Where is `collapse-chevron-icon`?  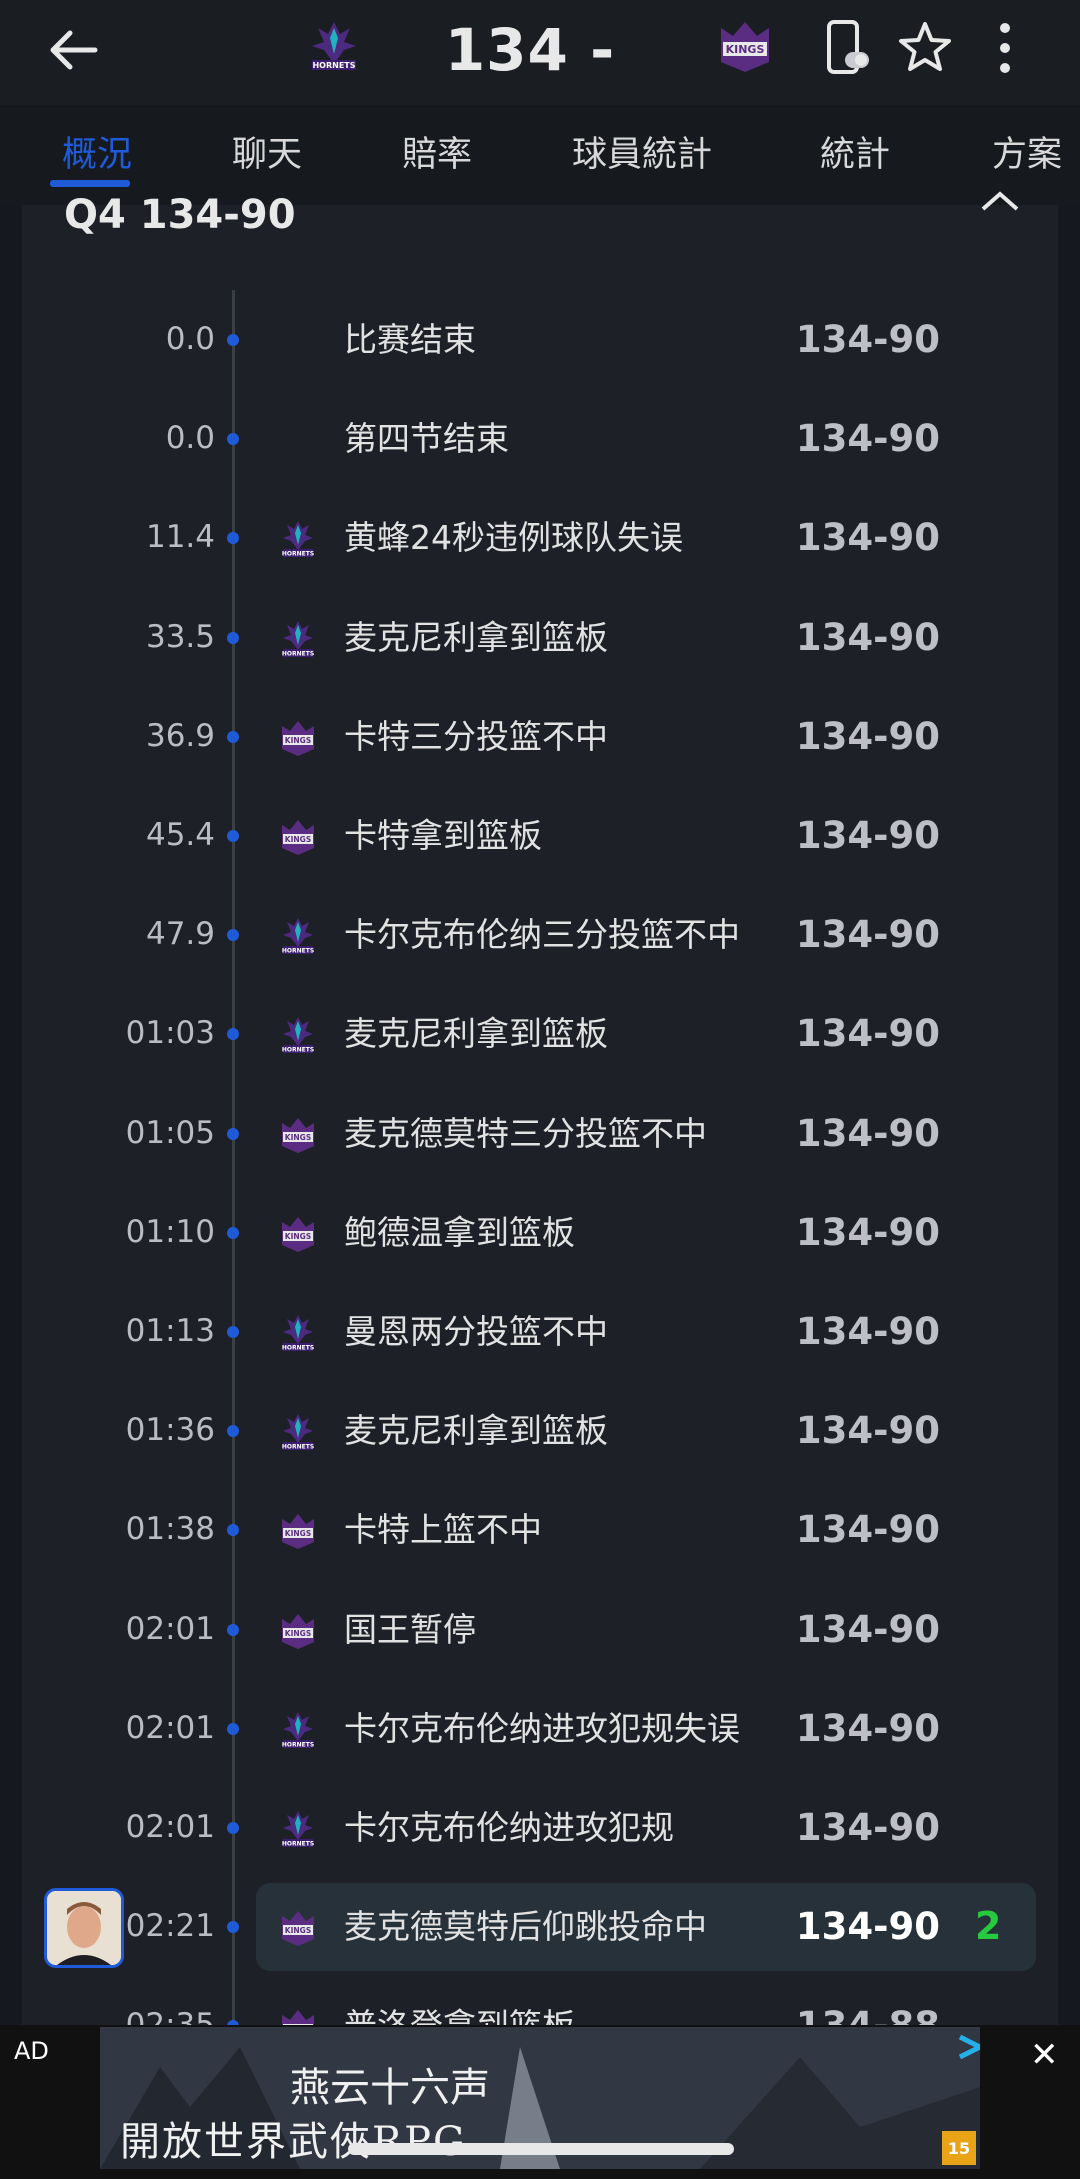
collapse-chevron-icon is located at coordinates (1000, 205).